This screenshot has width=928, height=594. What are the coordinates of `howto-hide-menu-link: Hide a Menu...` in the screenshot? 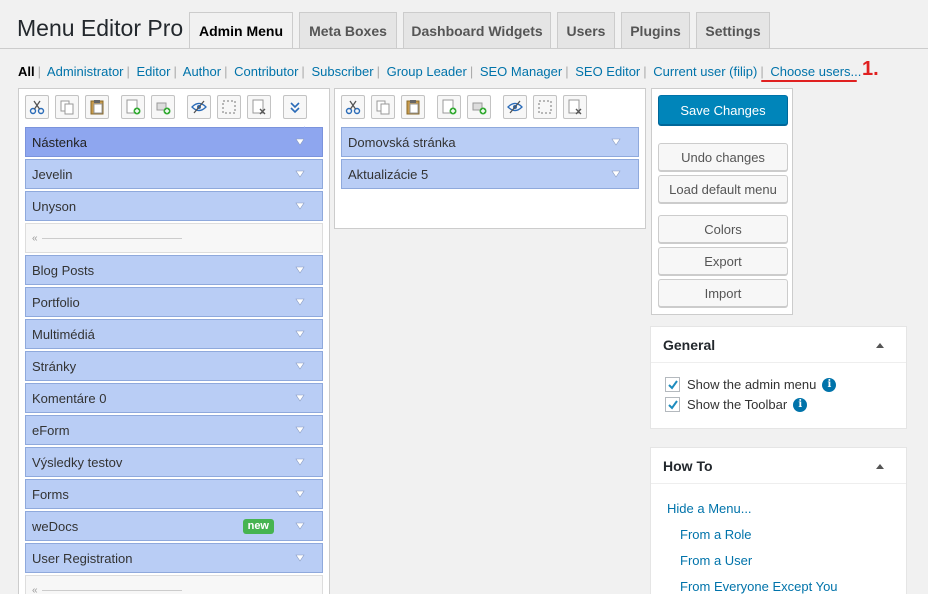 It's located at (709, 508).